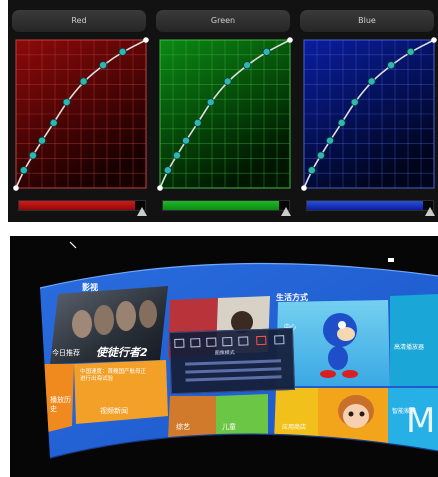 This screenshot has width=438, height=477. Describe the element at coordinates (122, 352) in the screenshot. I see `featured-title: 使徒行者2` at that location.